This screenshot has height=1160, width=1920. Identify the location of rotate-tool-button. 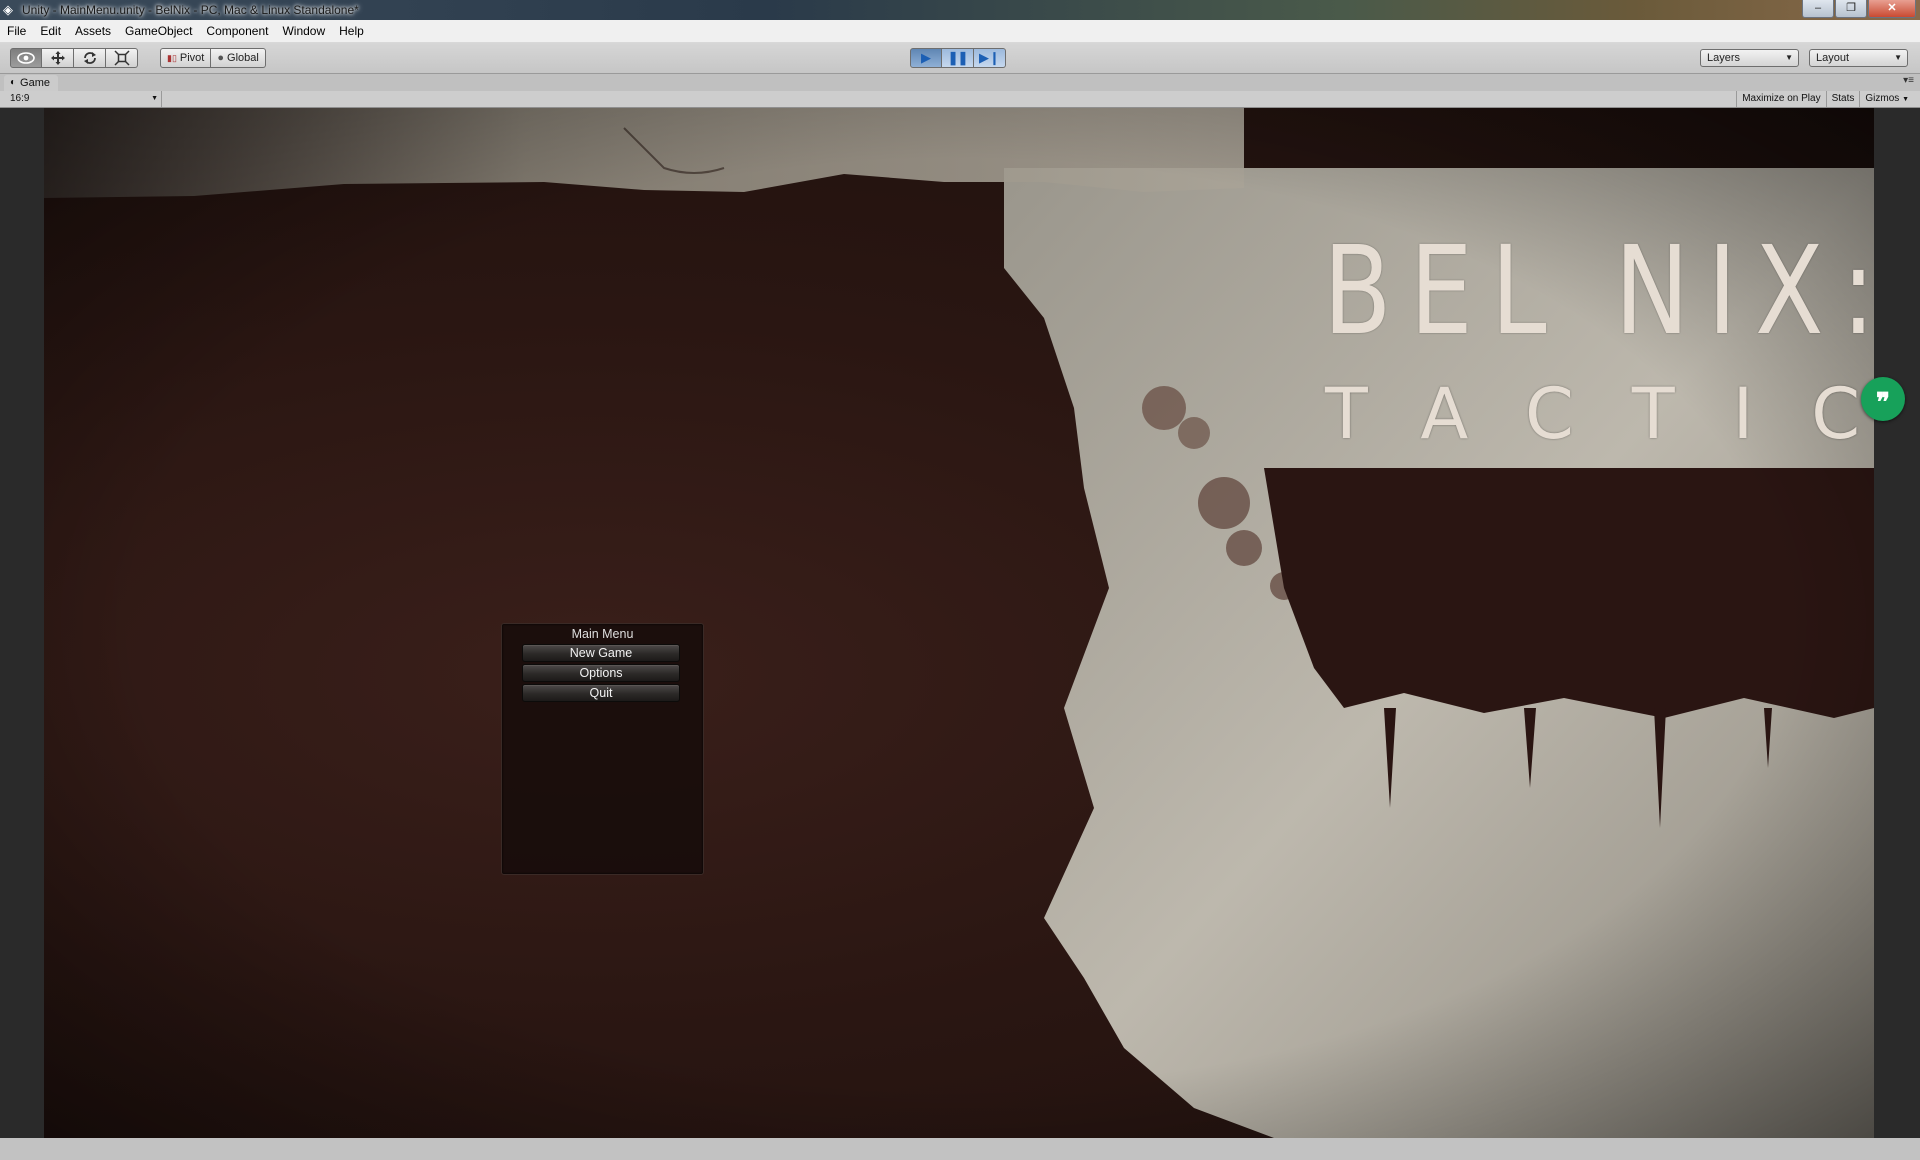
(90, 58).